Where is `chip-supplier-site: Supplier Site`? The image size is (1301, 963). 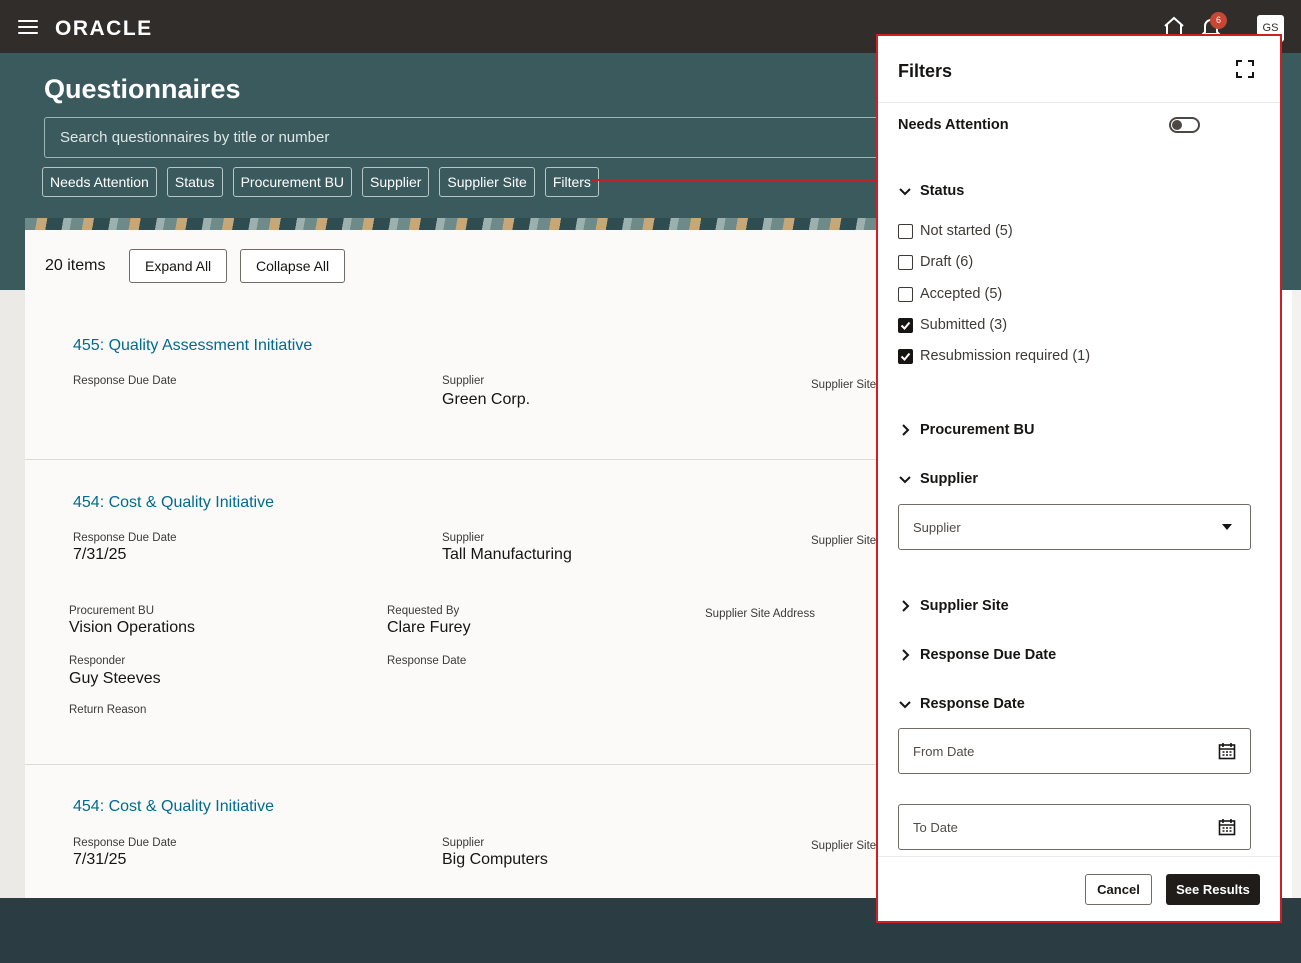
chip-supplier-site: Supplier Site is located at coordinates (487, 182).